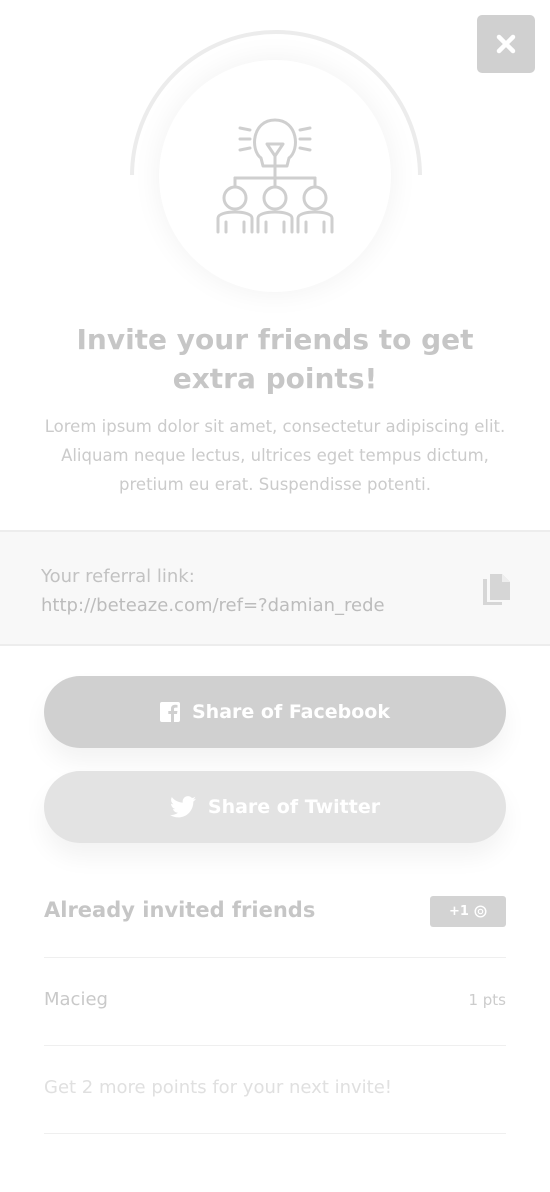  I want to click on close-icon, so click(506, 44).